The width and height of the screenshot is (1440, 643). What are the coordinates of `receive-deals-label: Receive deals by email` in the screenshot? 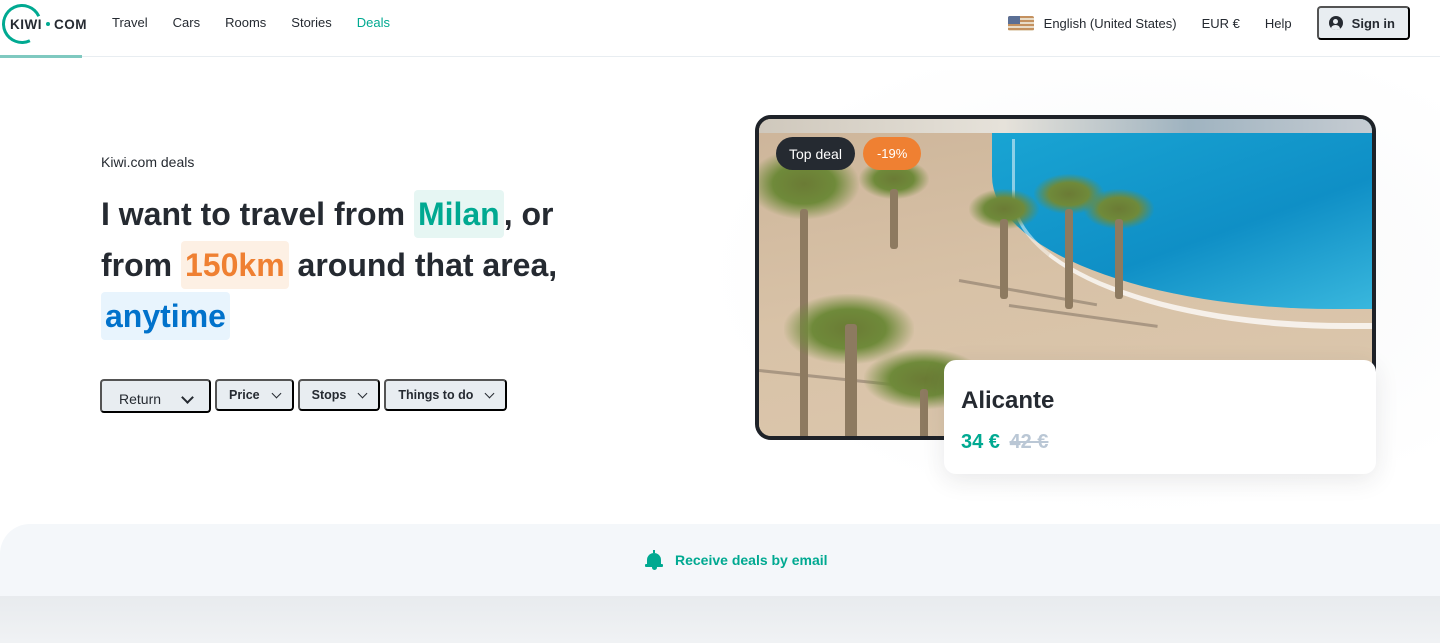 It's located at (751, 560).